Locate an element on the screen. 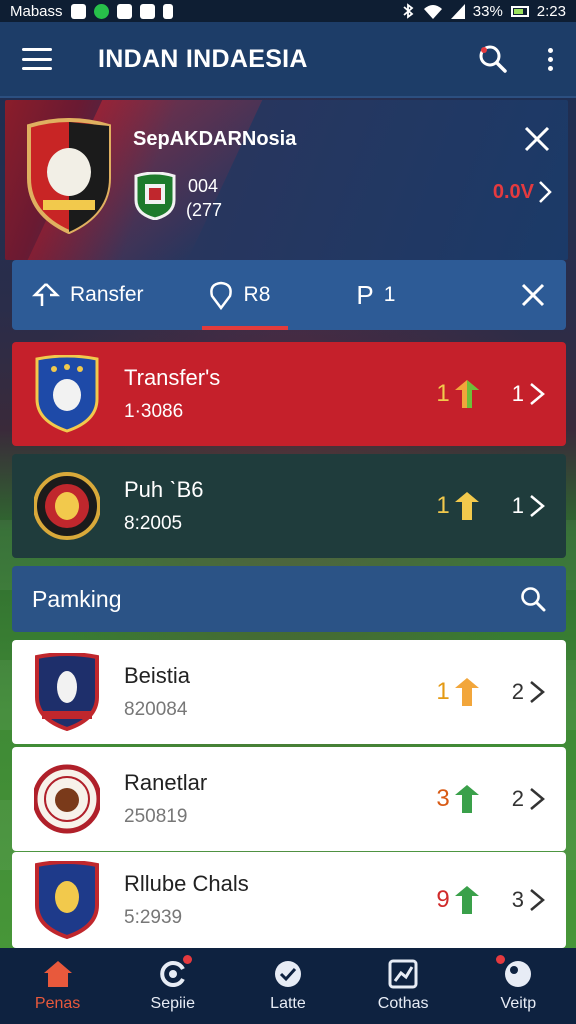 Image resolution: width=576 pixels, height=1024 pixels. team-stat: 250819 is located at coordinates (156, 816).